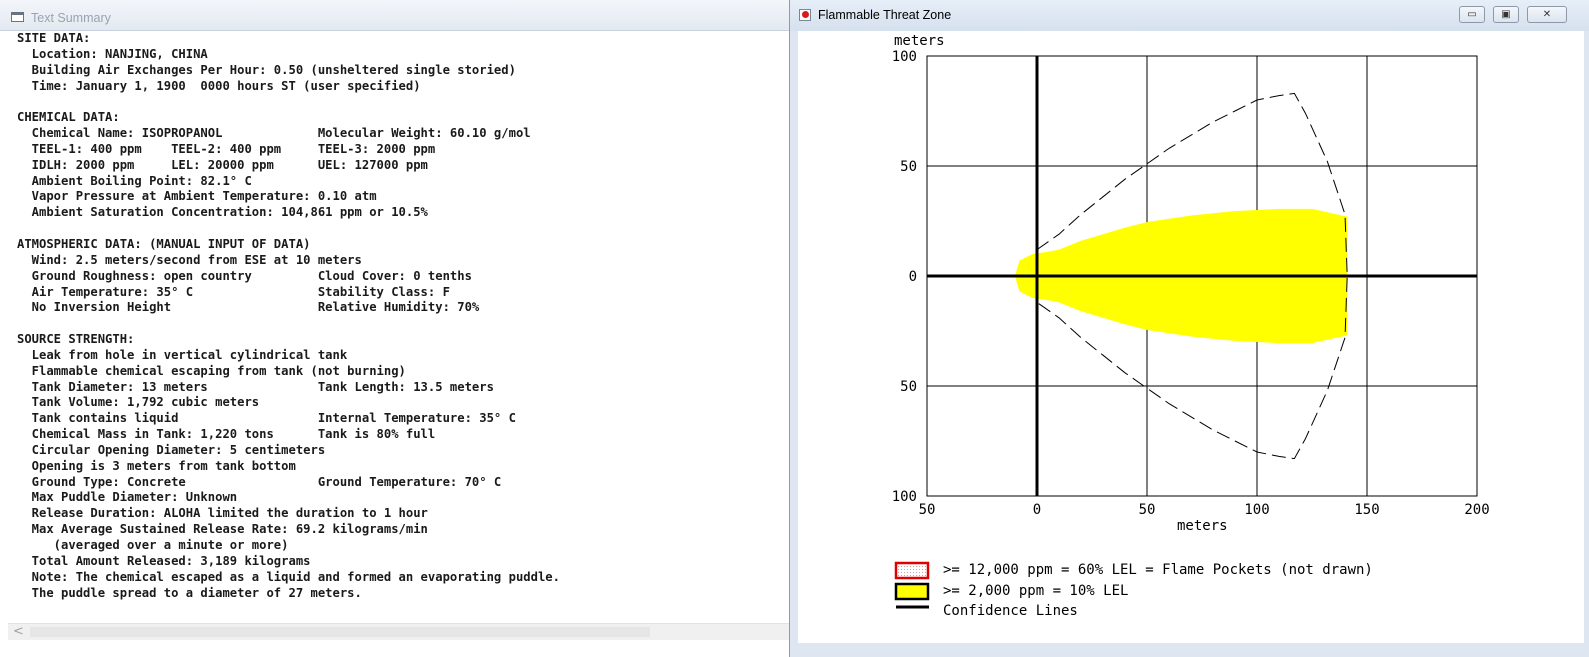  I want to click on minimize-button: ▭, so click(1472, 14).